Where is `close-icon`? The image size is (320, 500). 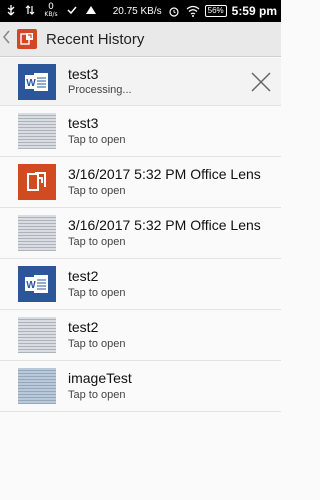 close-icon is located at coordinates (261, 82).